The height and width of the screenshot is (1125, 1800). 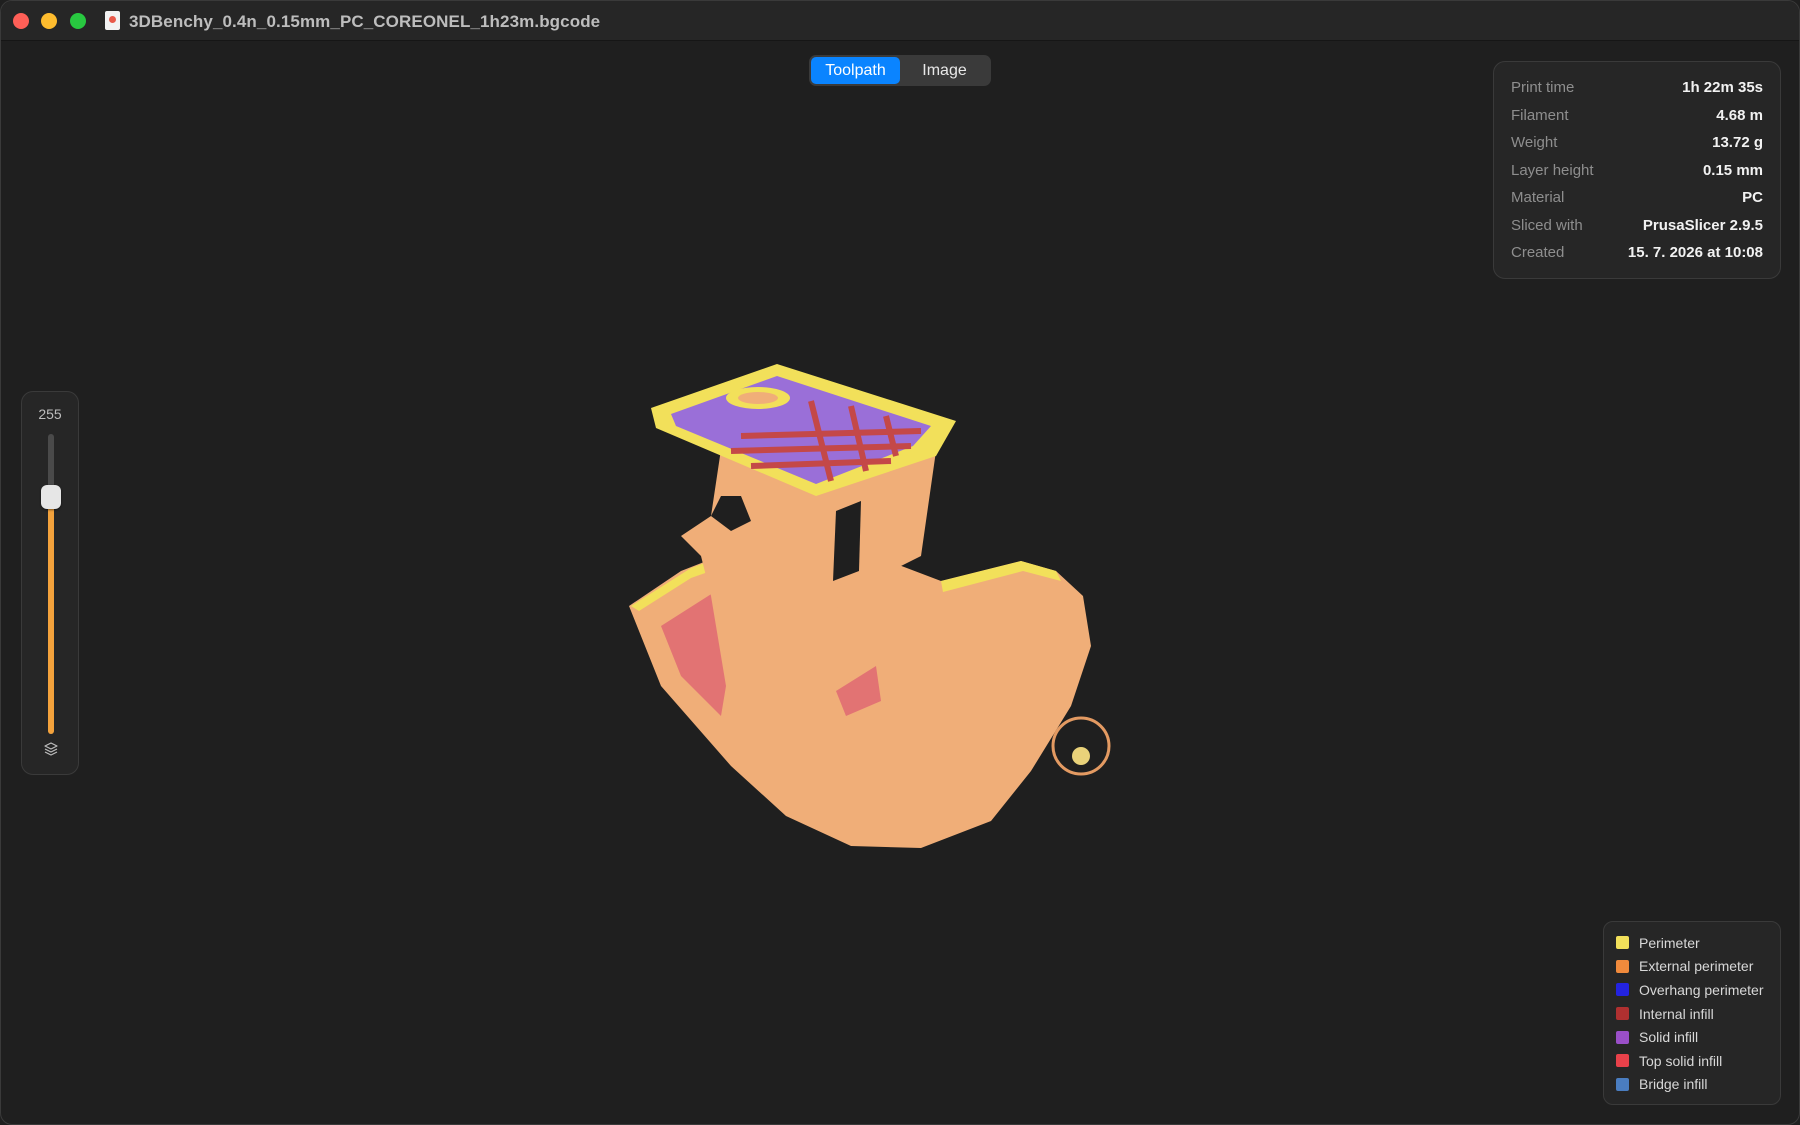 I want to click on info-value: 0.15 mm, so click(x=1732, y=170).